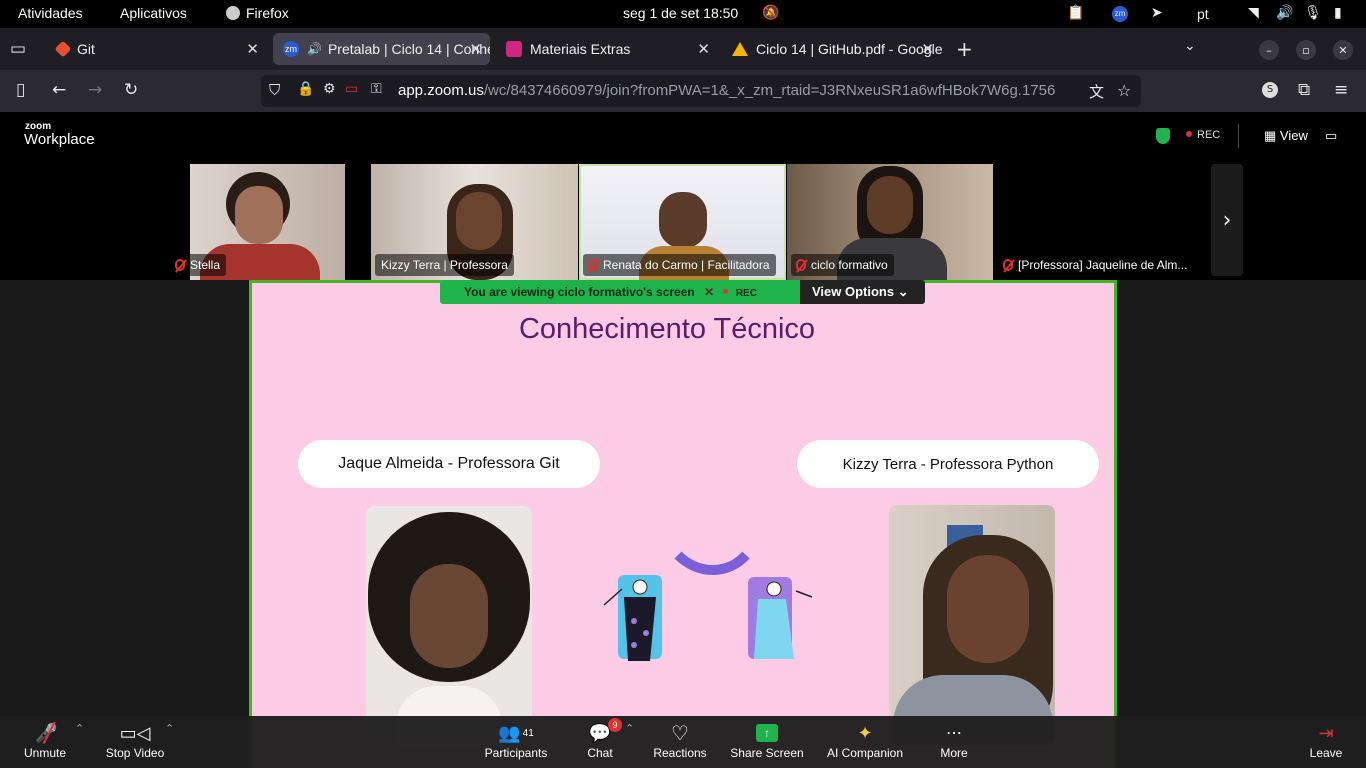 Image resolution: width=1366 pixels, height=768 pixels. Describe the element at coordinates (615, 725) in the screenshot. I see `chat-badge: 9` at that location.